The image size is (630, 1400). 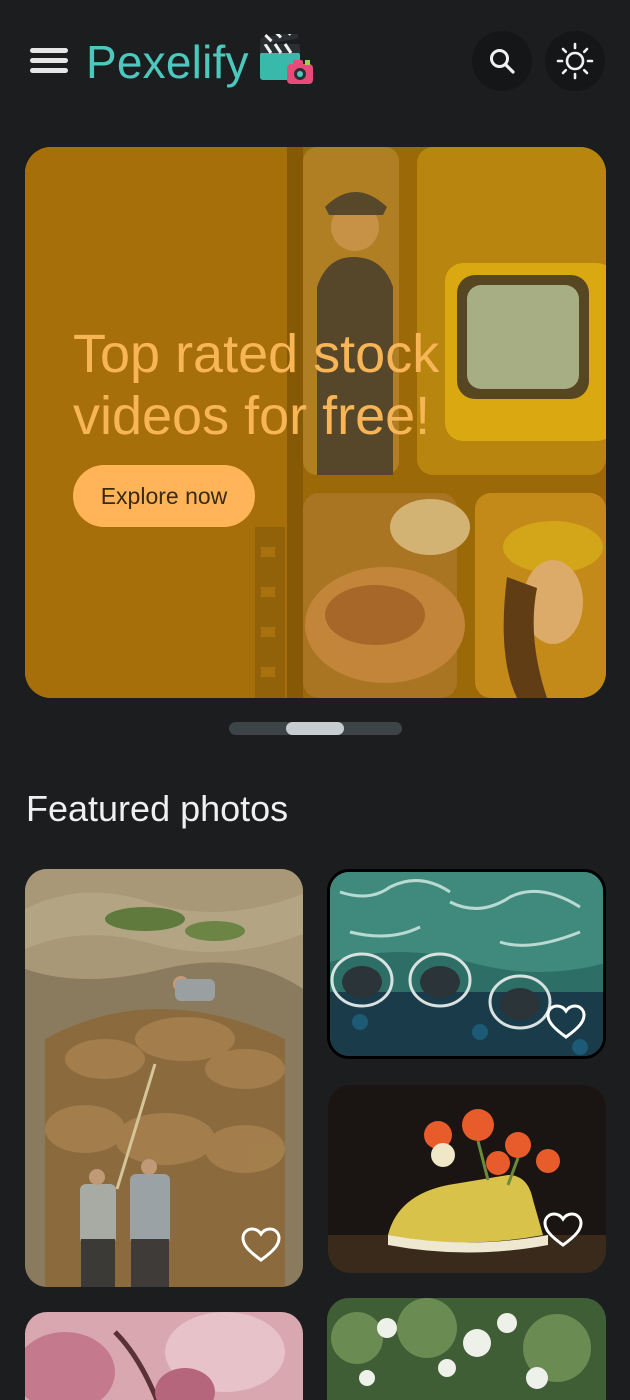 I want to click on theme-toggle-button, so click(x=575, y=61).